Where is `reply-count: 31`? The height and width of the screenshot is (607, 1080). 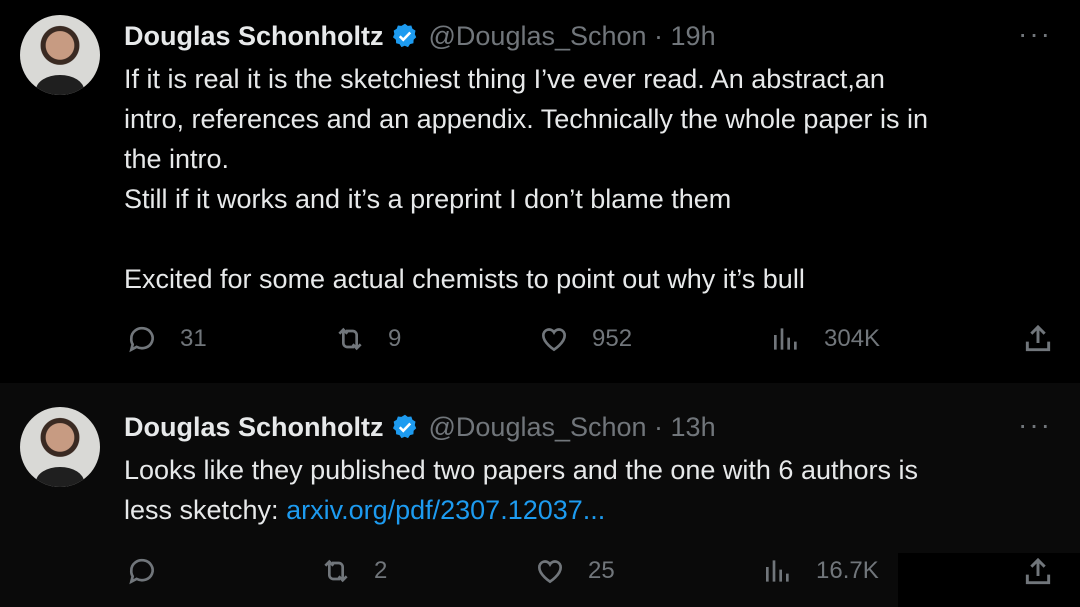 reply-count: 31 is located at coordinates (193, 338).